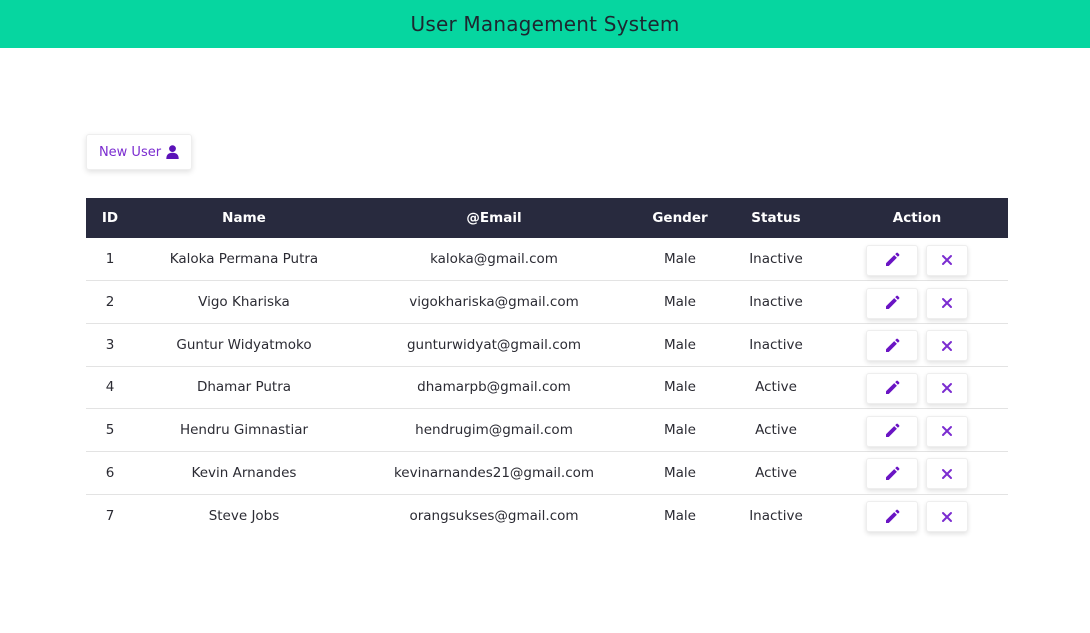 The height and width of the screenshot is (633, 1090). Describe the element at coordinates (244, 472) in the screenshot. I see `cell-name: Kevin Arnandes` at that location.